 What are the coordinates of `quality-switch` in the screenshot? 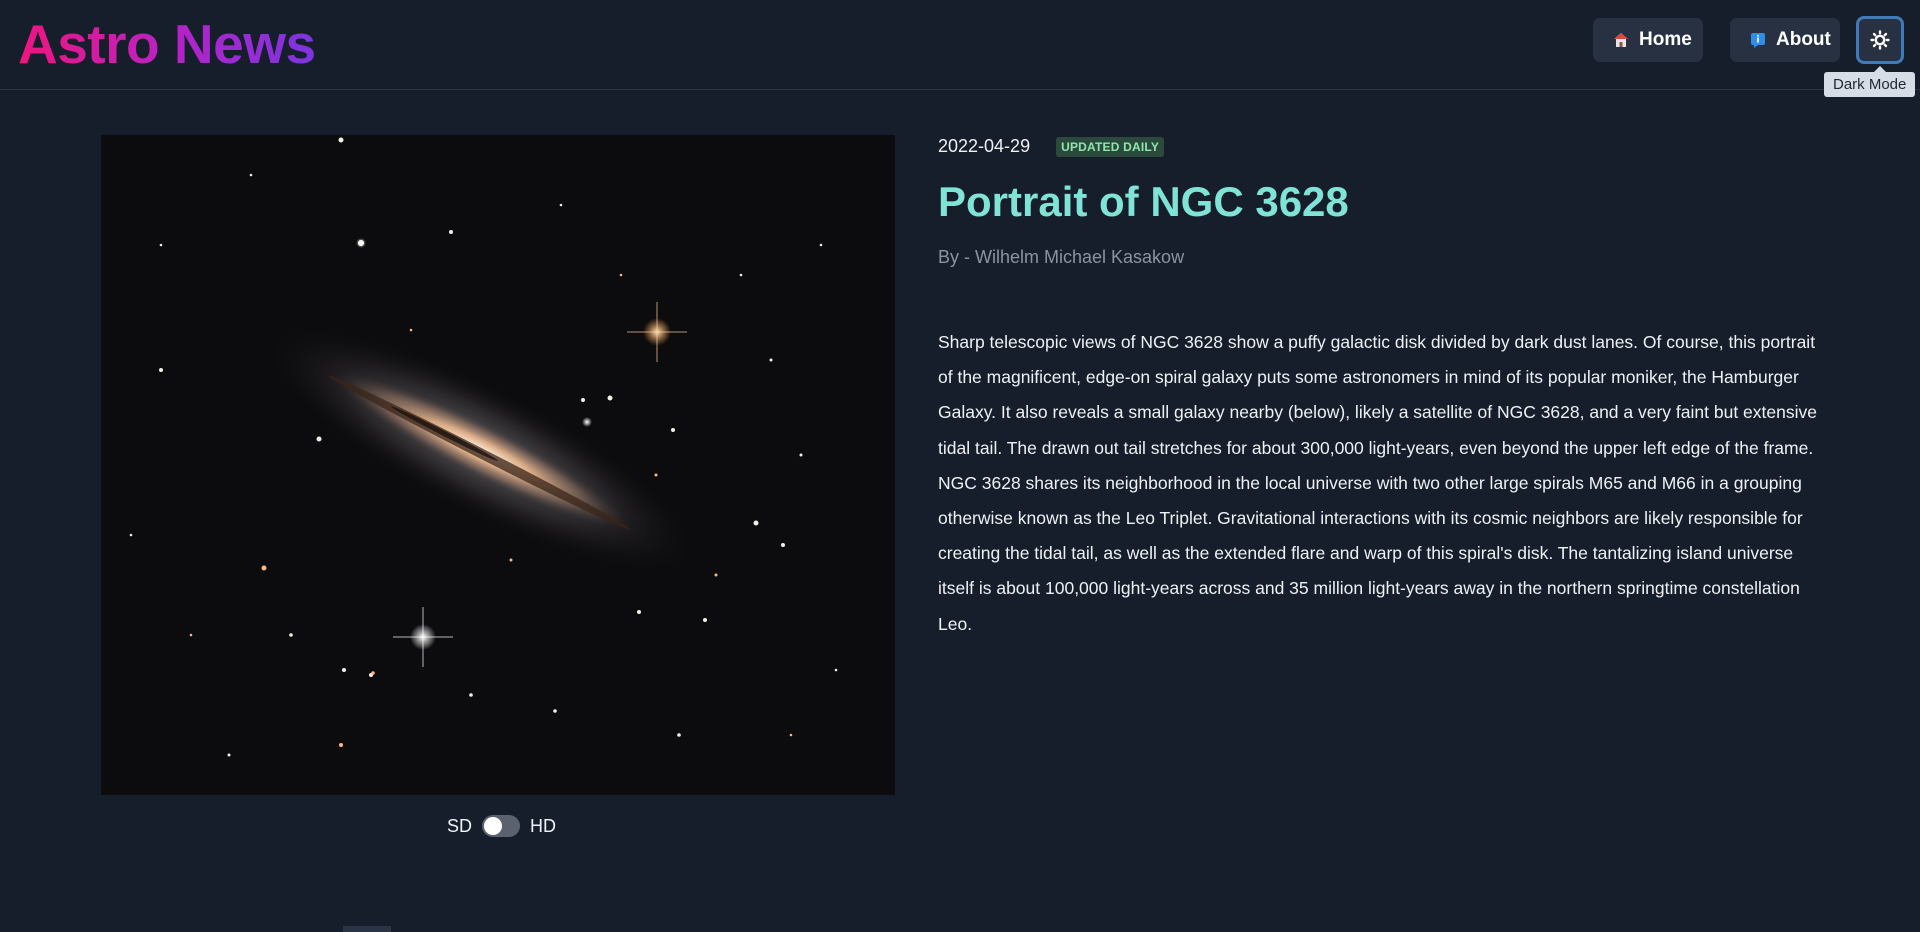 It's located at (501, 826).